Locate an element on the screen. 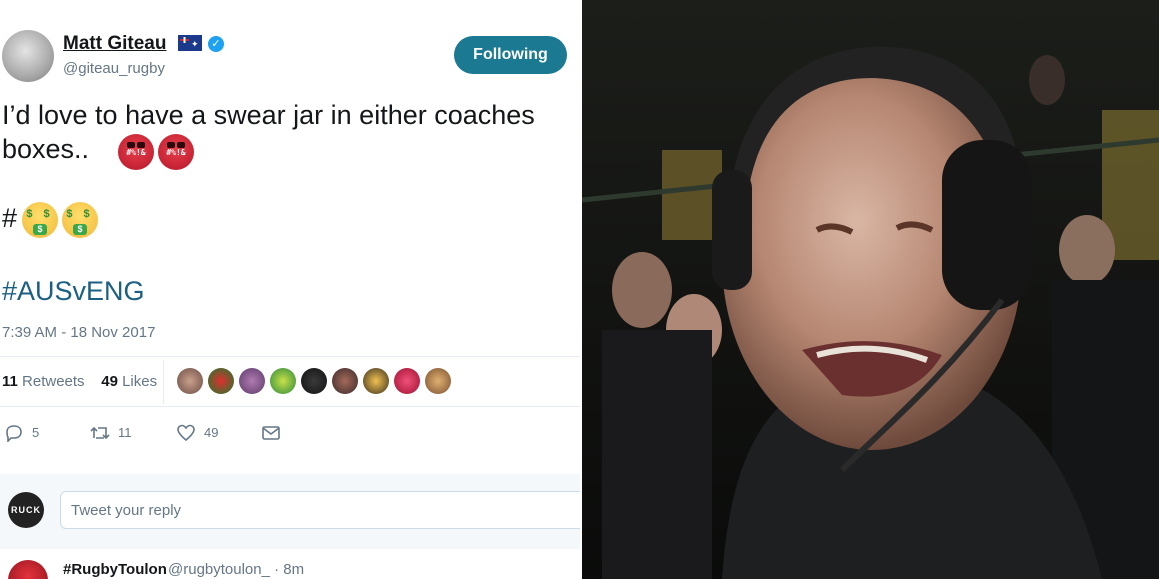 This screenshot has width=1159, height=579. next-tweet-handle: @rugbytoulon_ · 8m is located at coordinates (236, 569).